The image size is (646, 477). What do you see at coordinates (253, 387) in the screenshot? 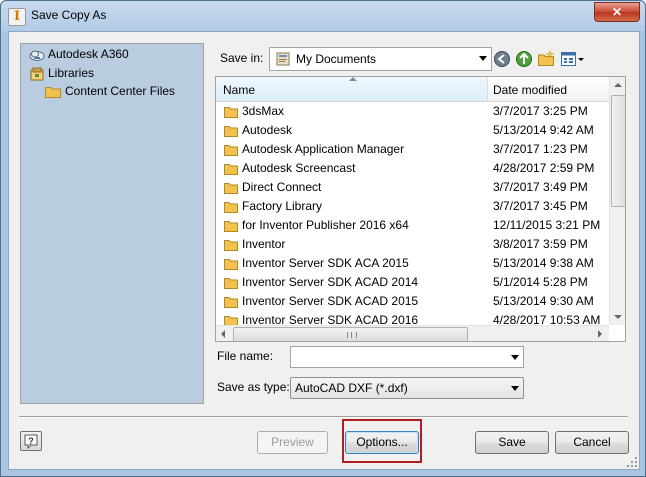
I see `save-as-type-label: Save as type:` at bounding box center [253, 387].